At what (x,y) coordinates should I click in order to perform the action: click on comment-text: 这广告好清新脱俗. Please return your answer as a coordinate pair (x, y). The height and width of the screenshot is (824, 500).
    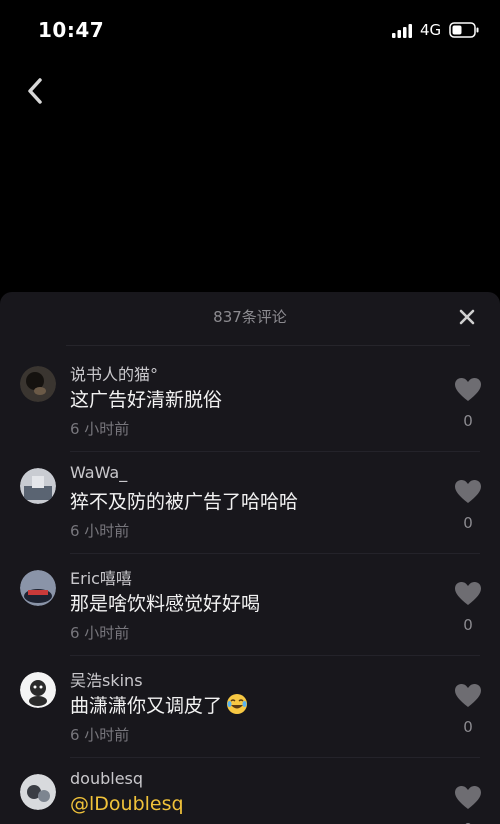
    Looking at the image, I should click on (146, 400).